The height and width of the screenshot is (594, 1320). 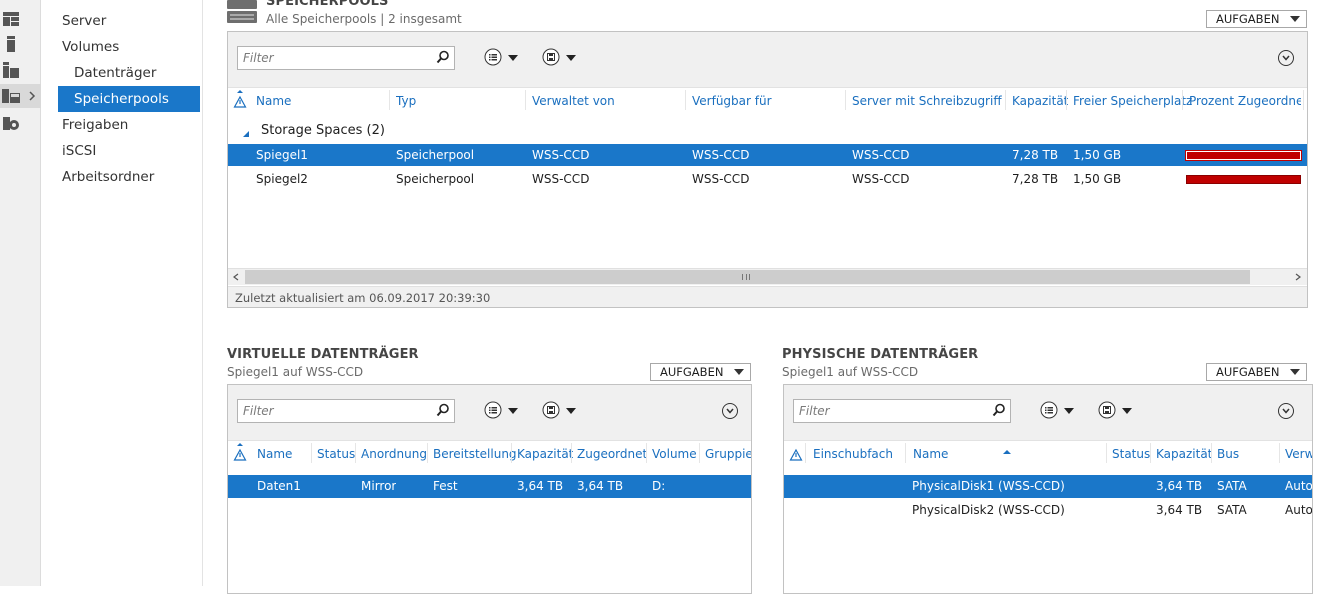 I want to click on col-header-free-space: Freier Speicherplatz, so click(x=1132, y=101).